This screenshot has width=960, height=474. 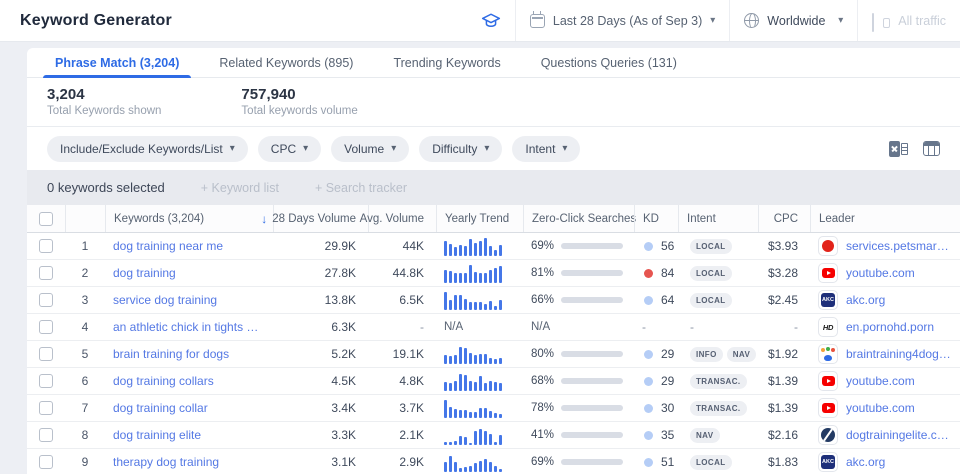 I want to click on keyword-link: brain training for dogs, so click(x=171, y=354).